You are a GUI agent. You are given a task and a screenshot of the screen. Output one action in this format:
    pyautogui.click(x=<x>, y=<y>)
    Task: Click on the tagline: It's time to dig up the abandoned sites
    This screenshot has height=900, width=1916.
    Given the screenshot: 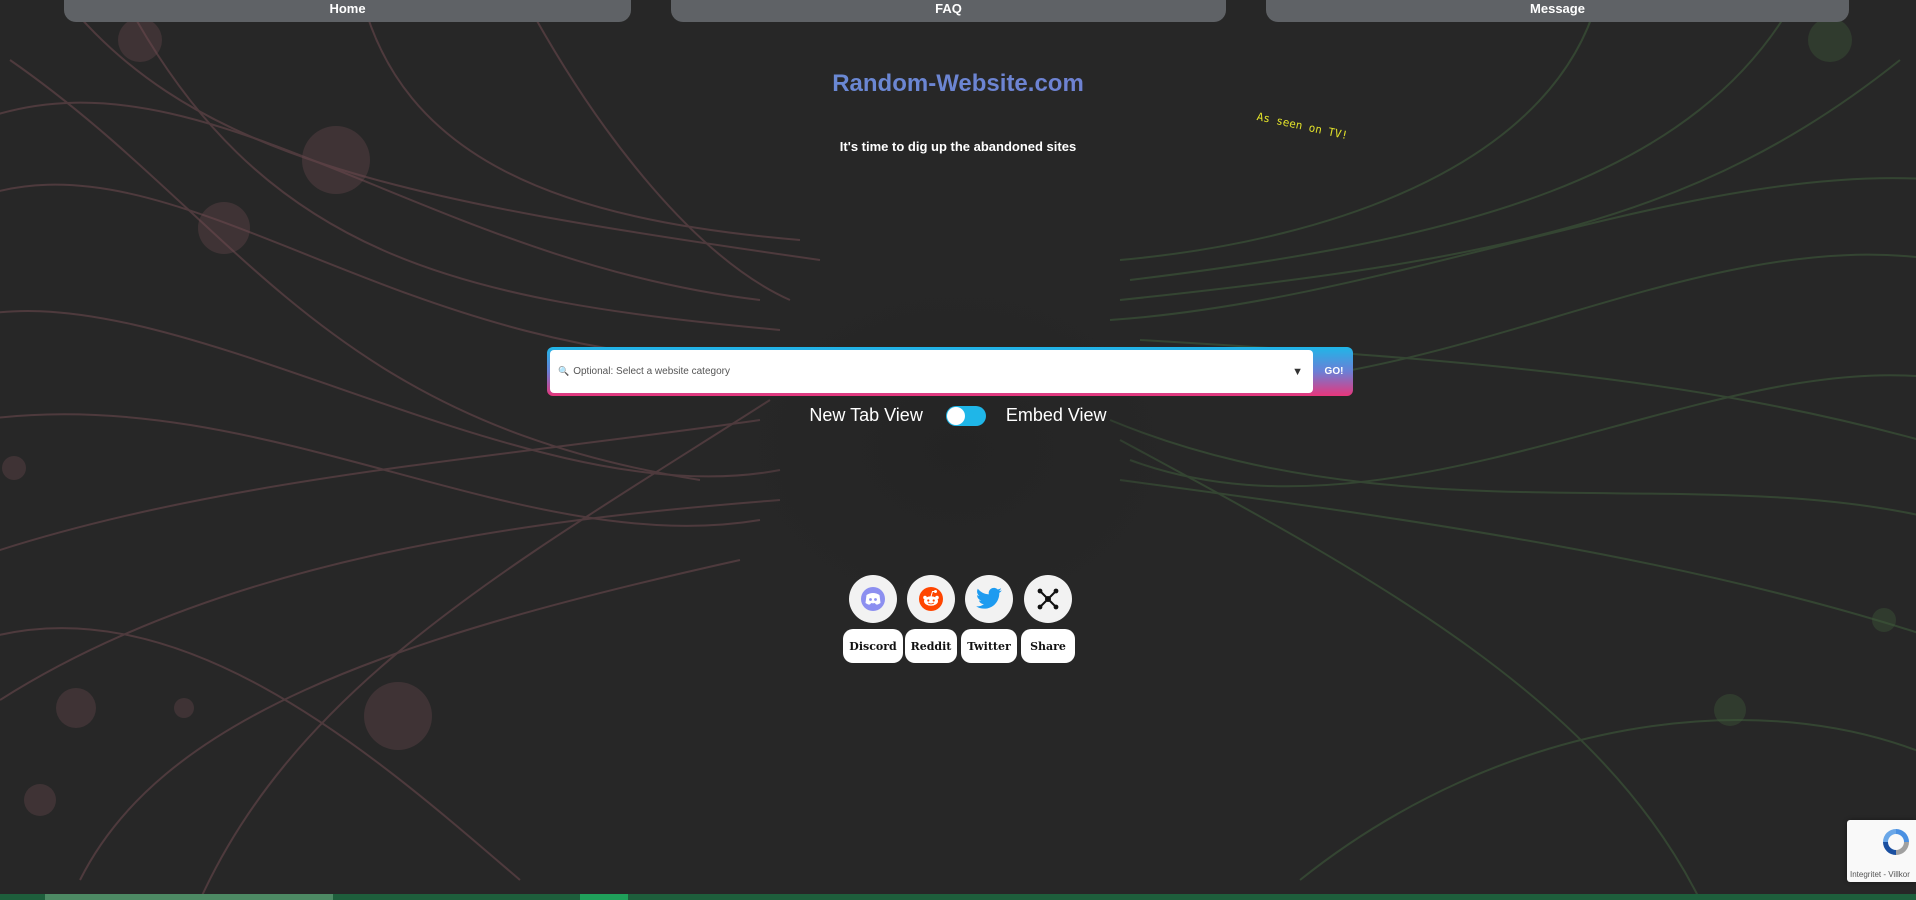 What is the action you would take?
    pyautogui.click(x=958, y=146)
    